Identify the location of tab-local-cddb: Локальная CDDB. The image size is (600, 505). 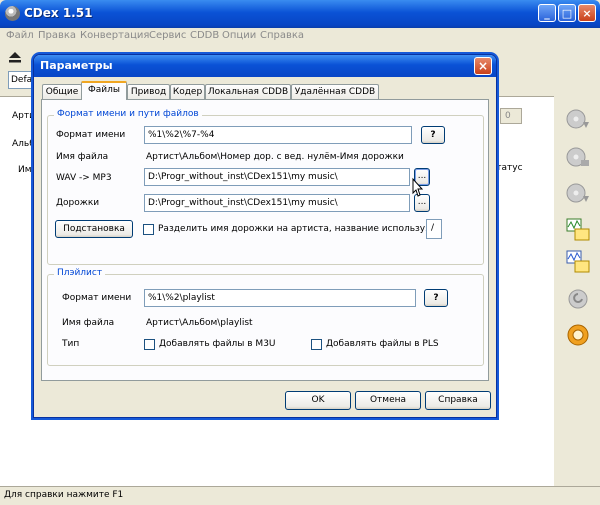
(248, 91).